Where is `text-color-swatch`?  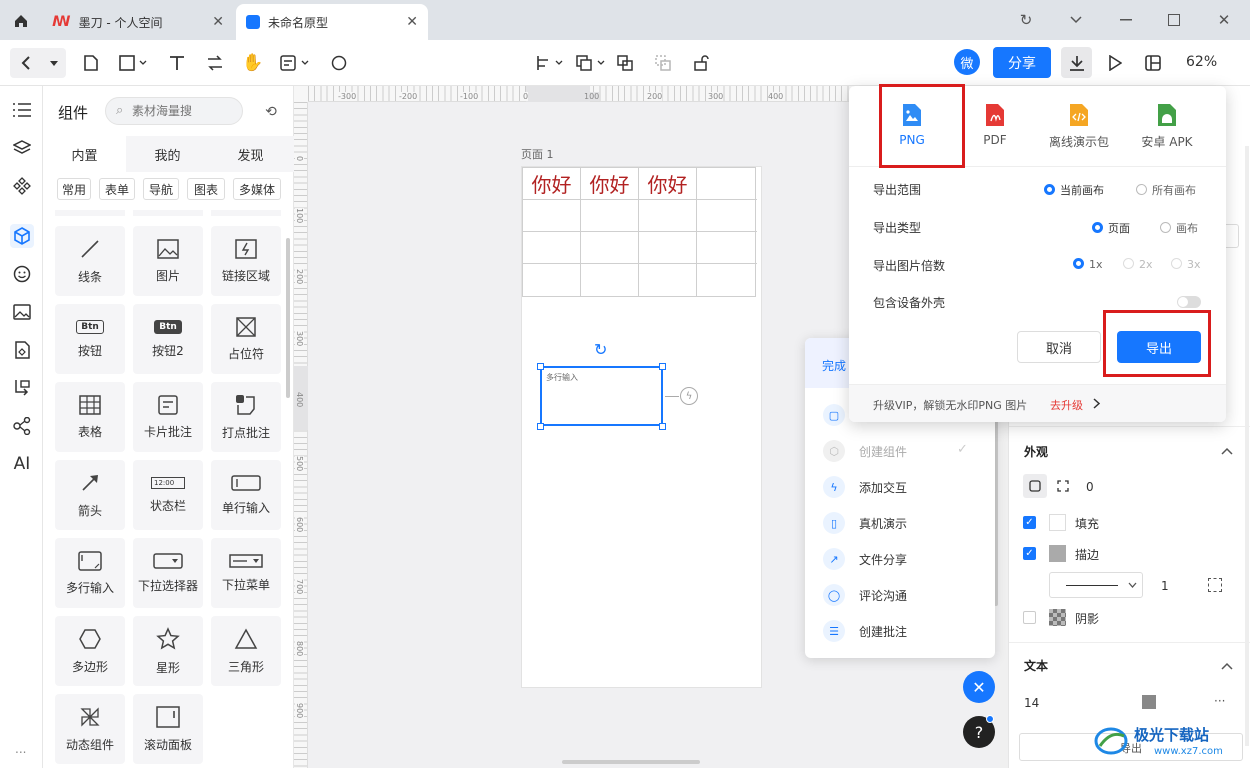
text-color-swatch is located at coordinates (1149, 702).